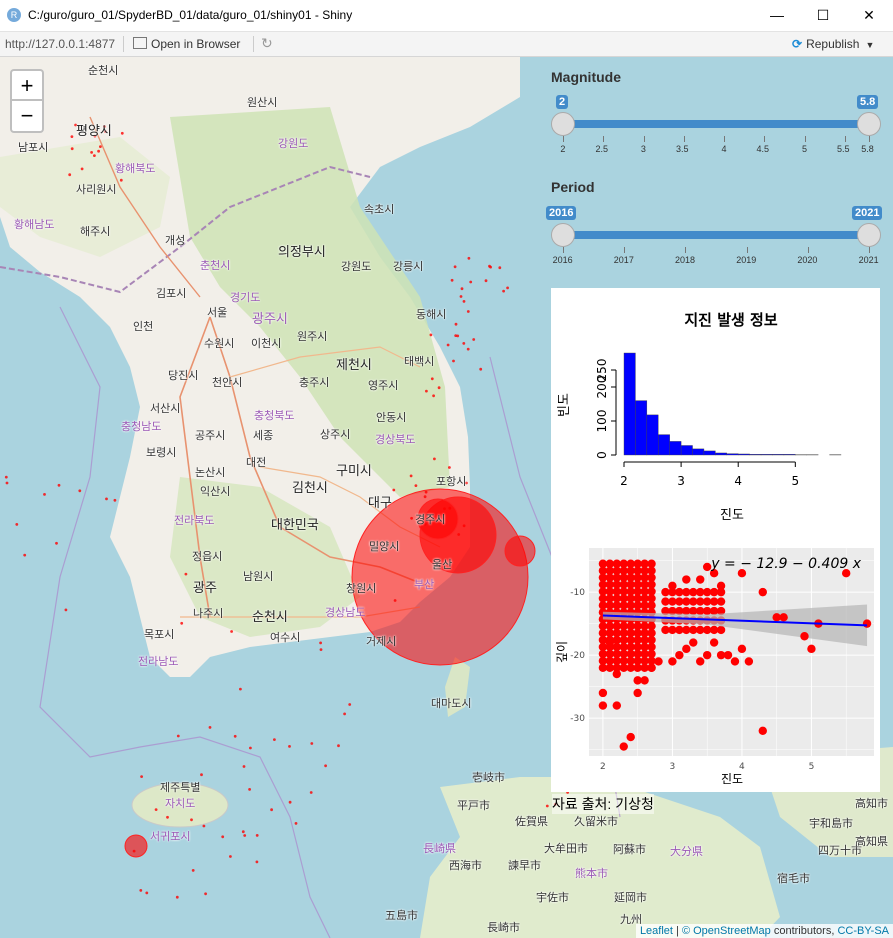 This screenshot has width=893, height=938. I want to click on close-button: ✕, so click(869, 15).